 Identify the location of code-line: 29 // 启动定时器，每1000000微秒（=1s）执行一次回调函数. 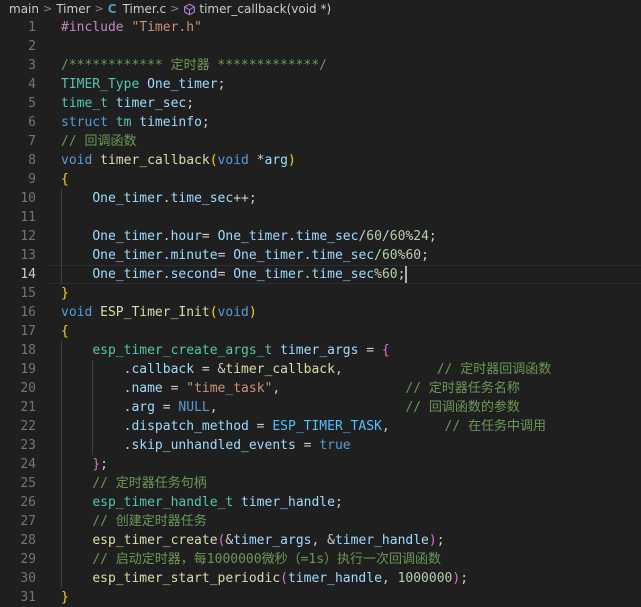
(320, 559).